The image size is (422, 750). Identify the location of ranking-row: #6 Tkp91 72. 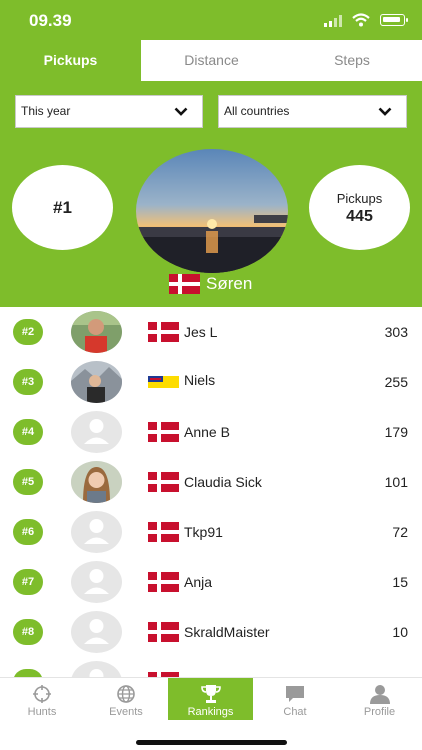
(211, 532).